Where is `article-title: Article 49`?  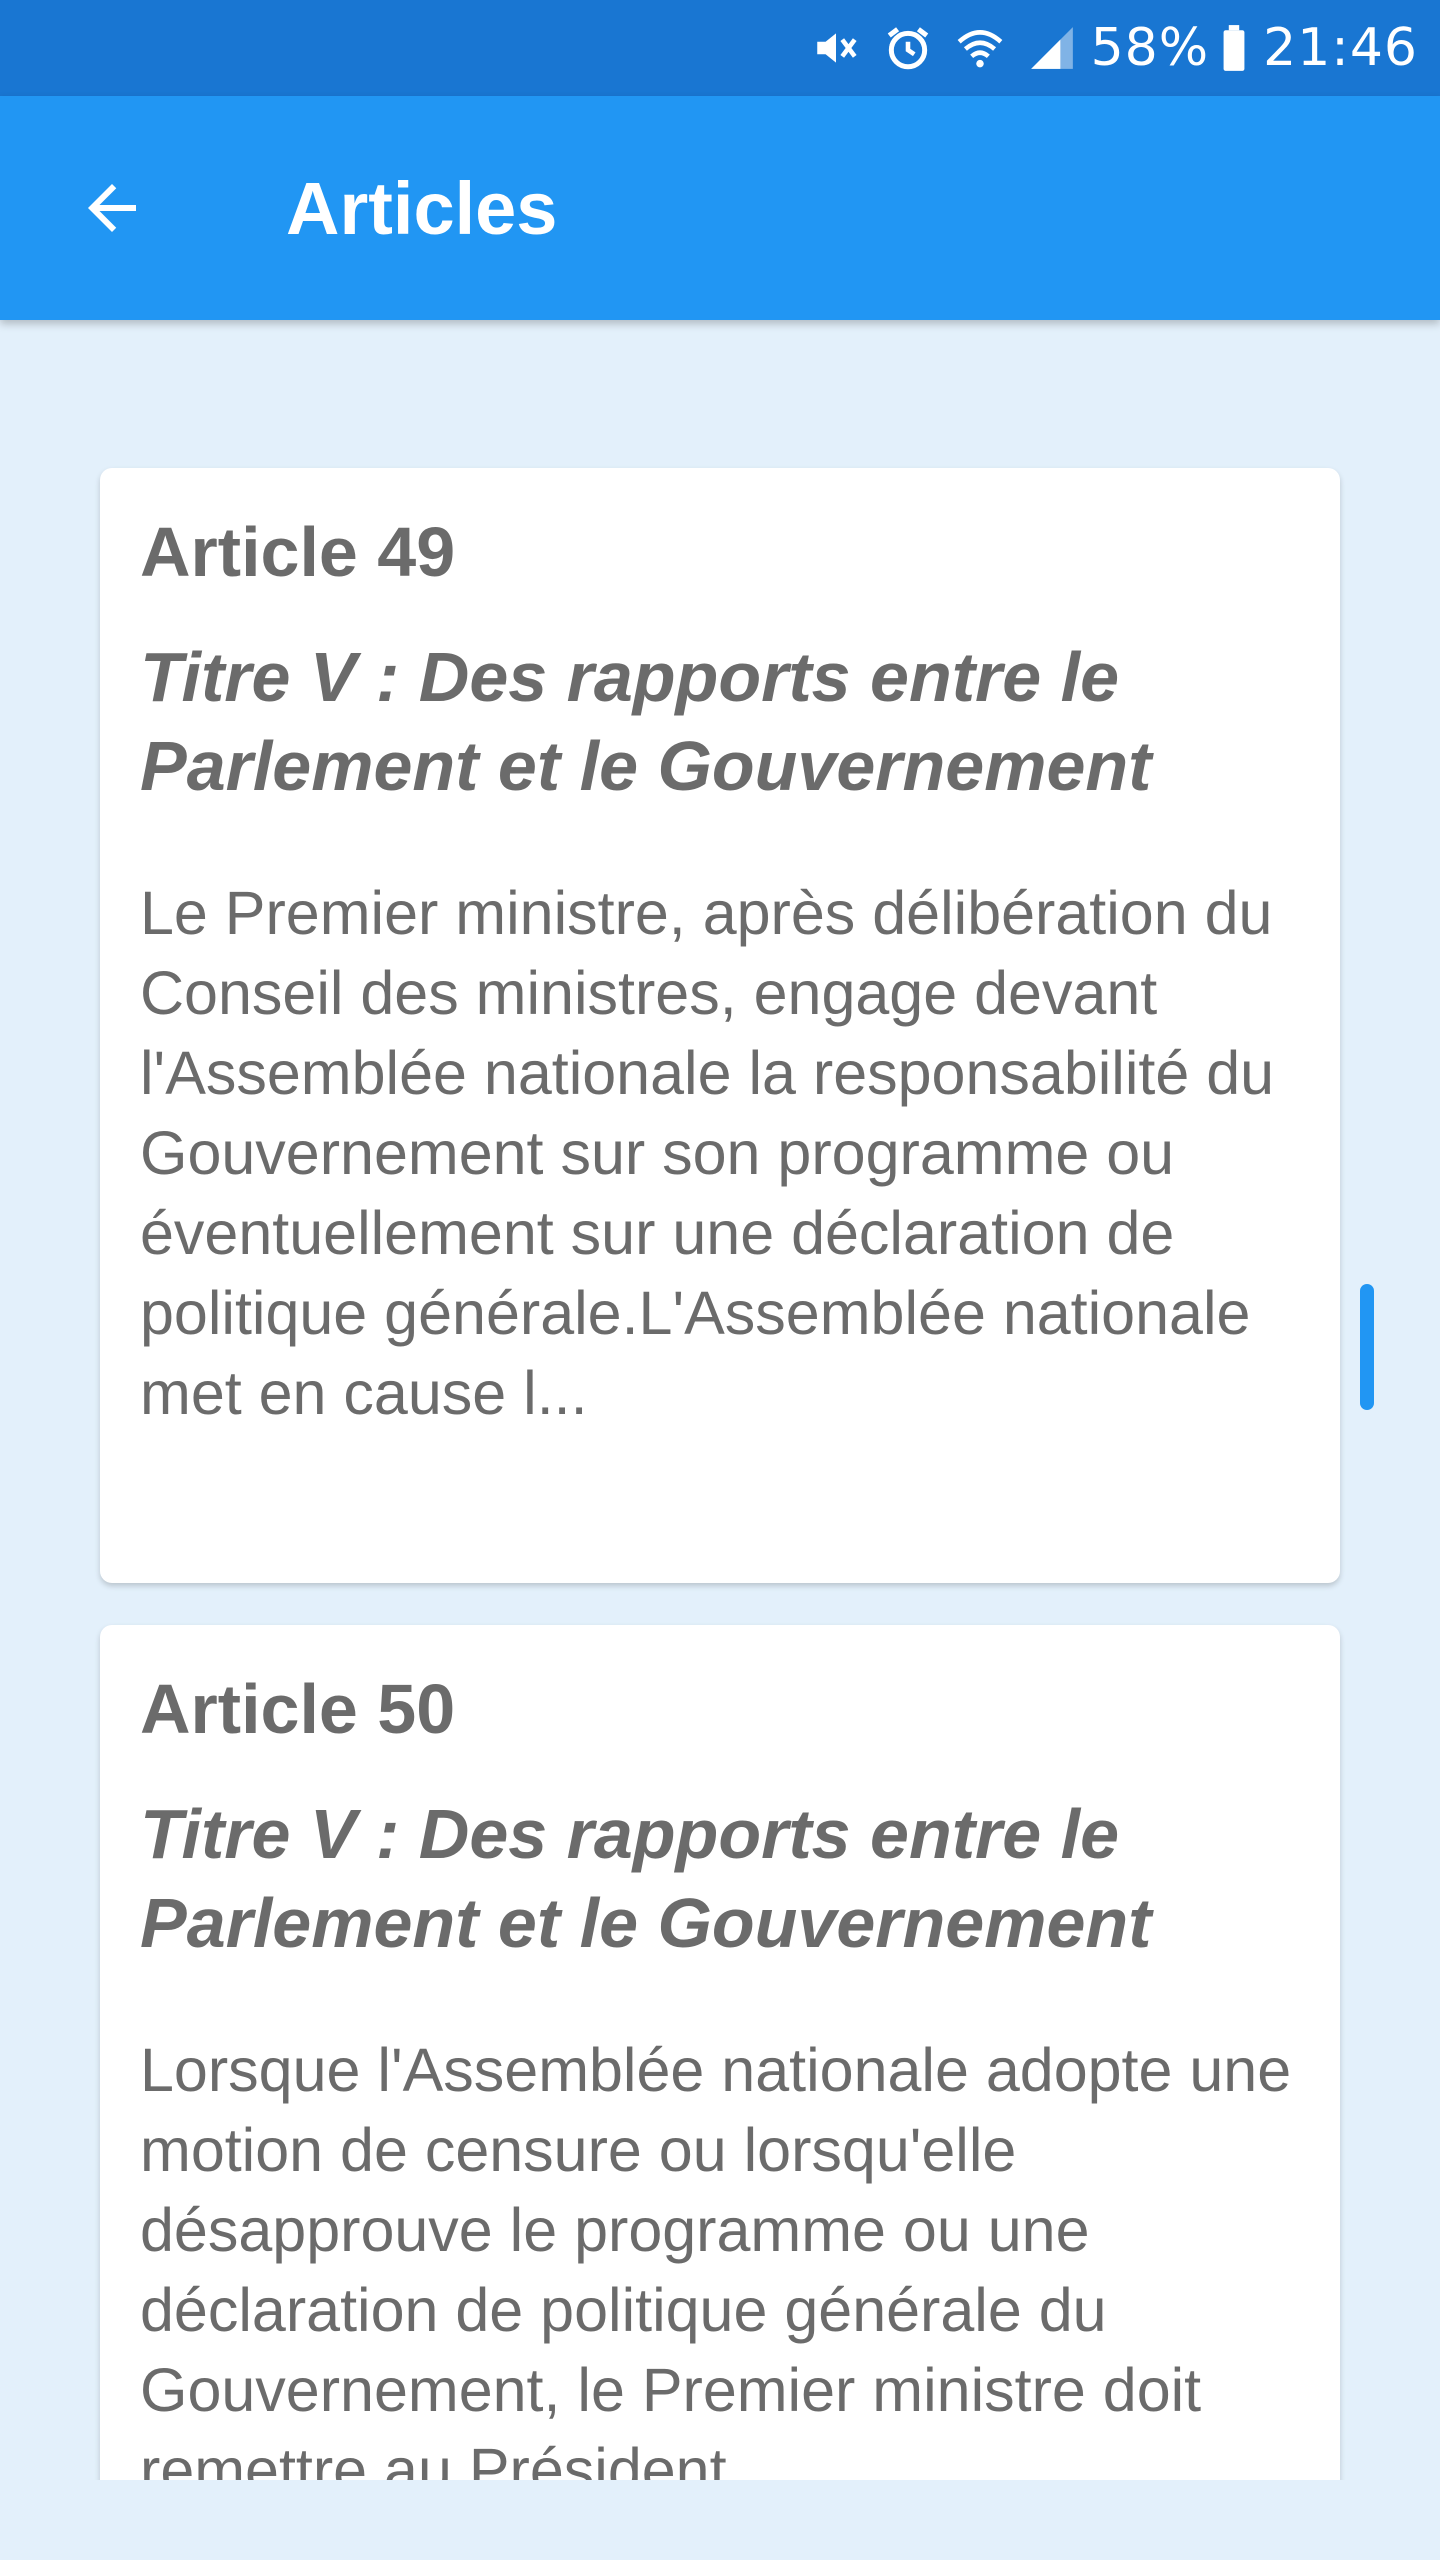 article-title: Article 49 is located at coordinates (298, 552).